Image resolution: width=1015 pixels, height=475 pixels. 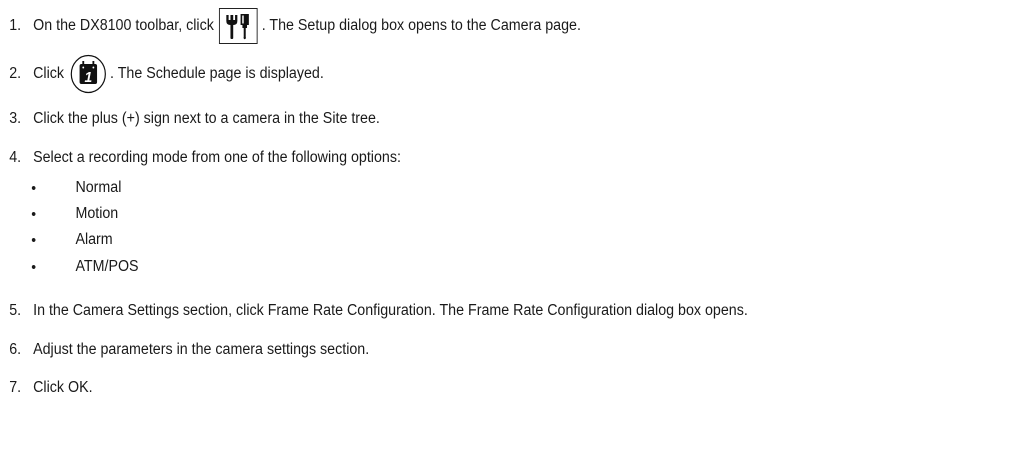 I want to click on step-7: 7. Click OK., so click(x=46, y=388).